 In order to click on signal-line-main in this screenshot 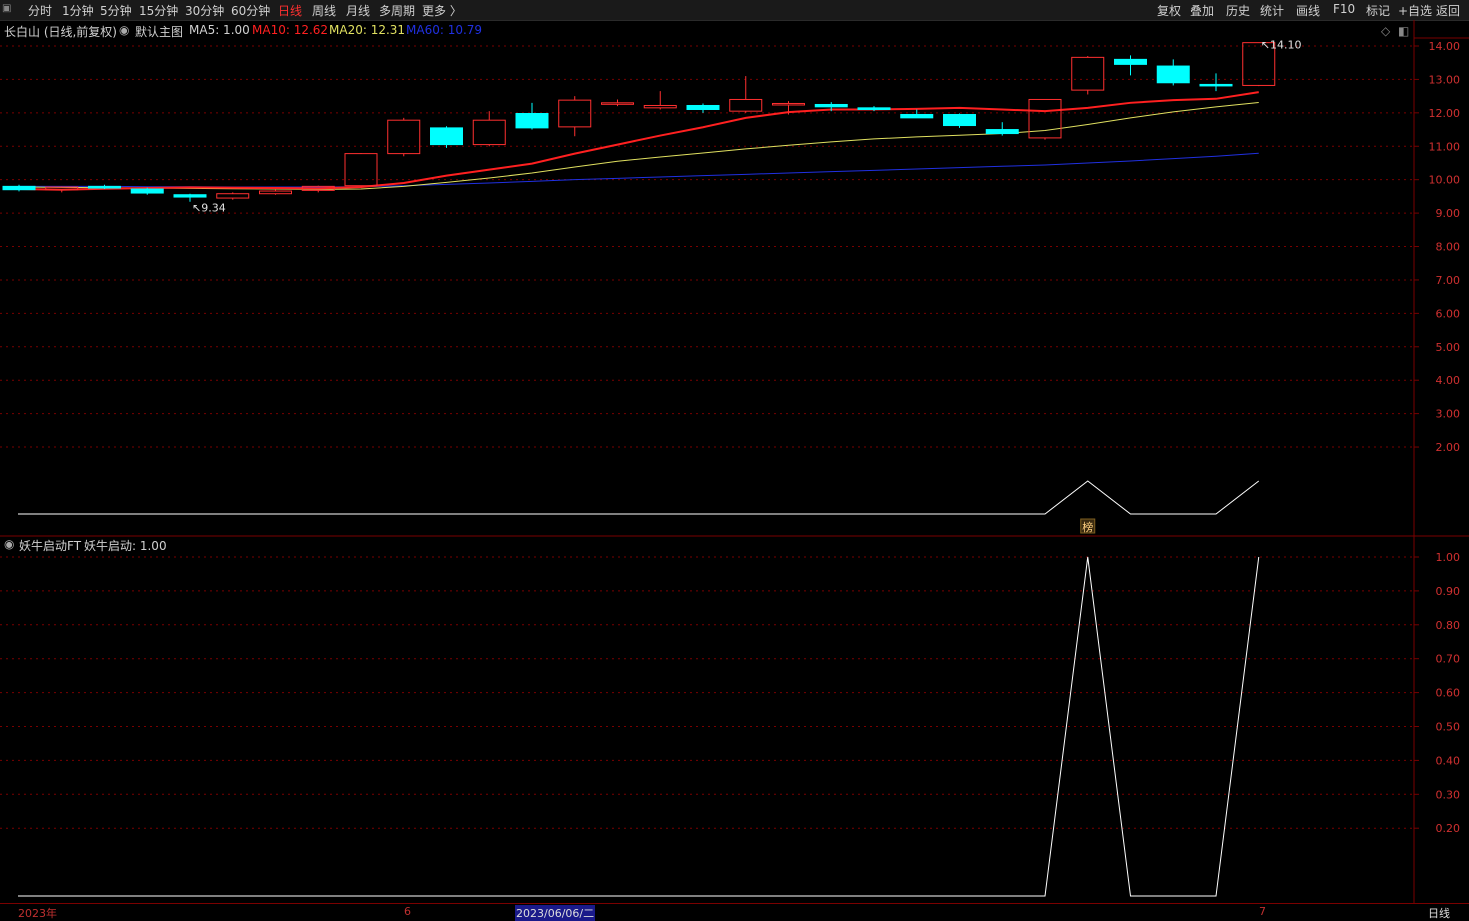, I will do `click(639, 497)`.